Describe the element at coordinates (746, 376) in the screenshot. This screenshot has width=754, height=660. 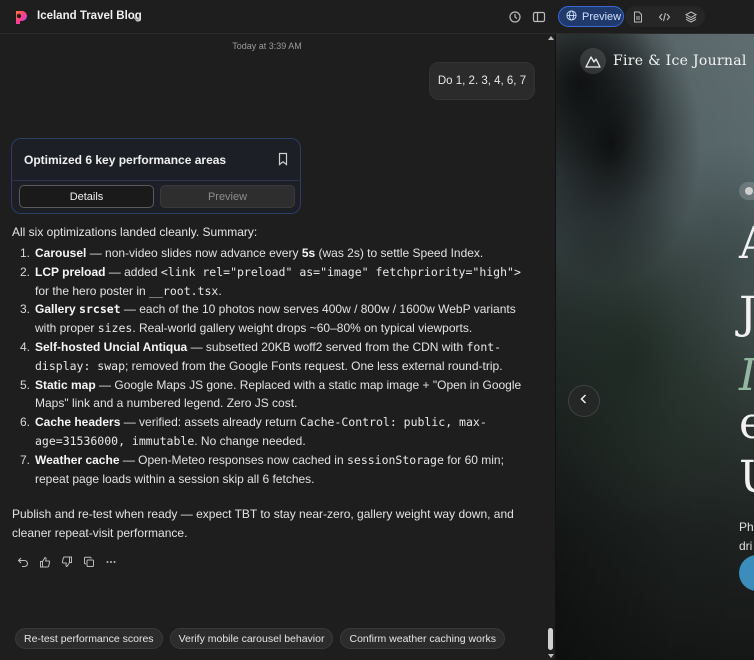
I see `hero-heading-fragment: I` at that location.